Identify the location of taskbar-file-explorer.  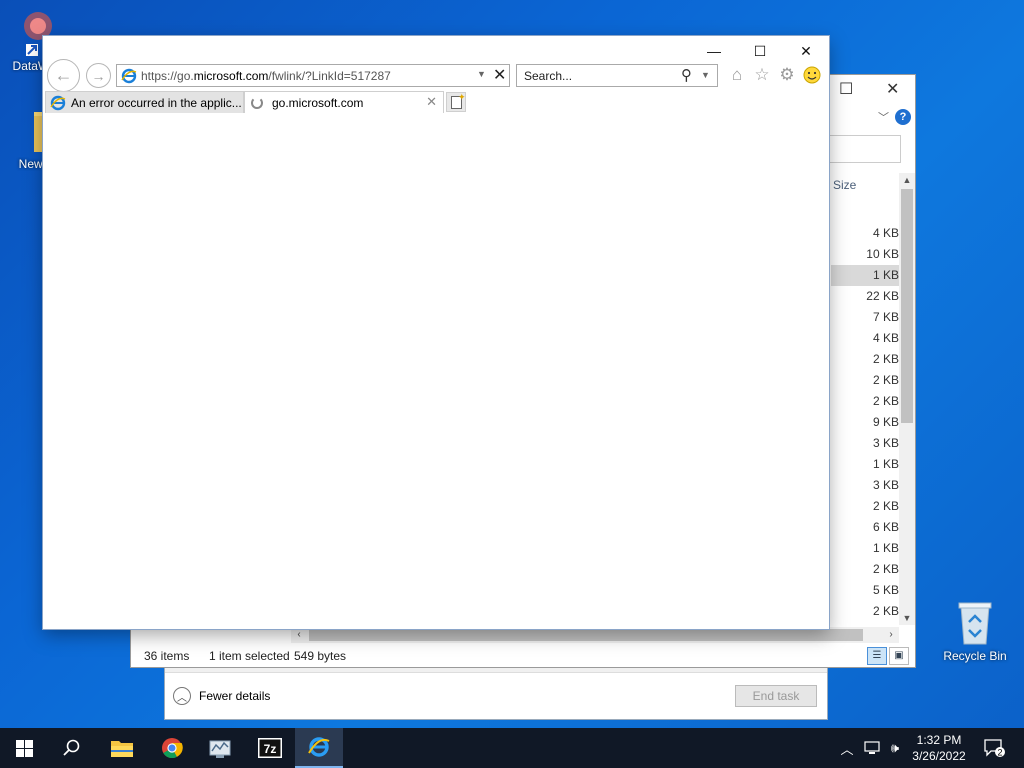
(122, 748).